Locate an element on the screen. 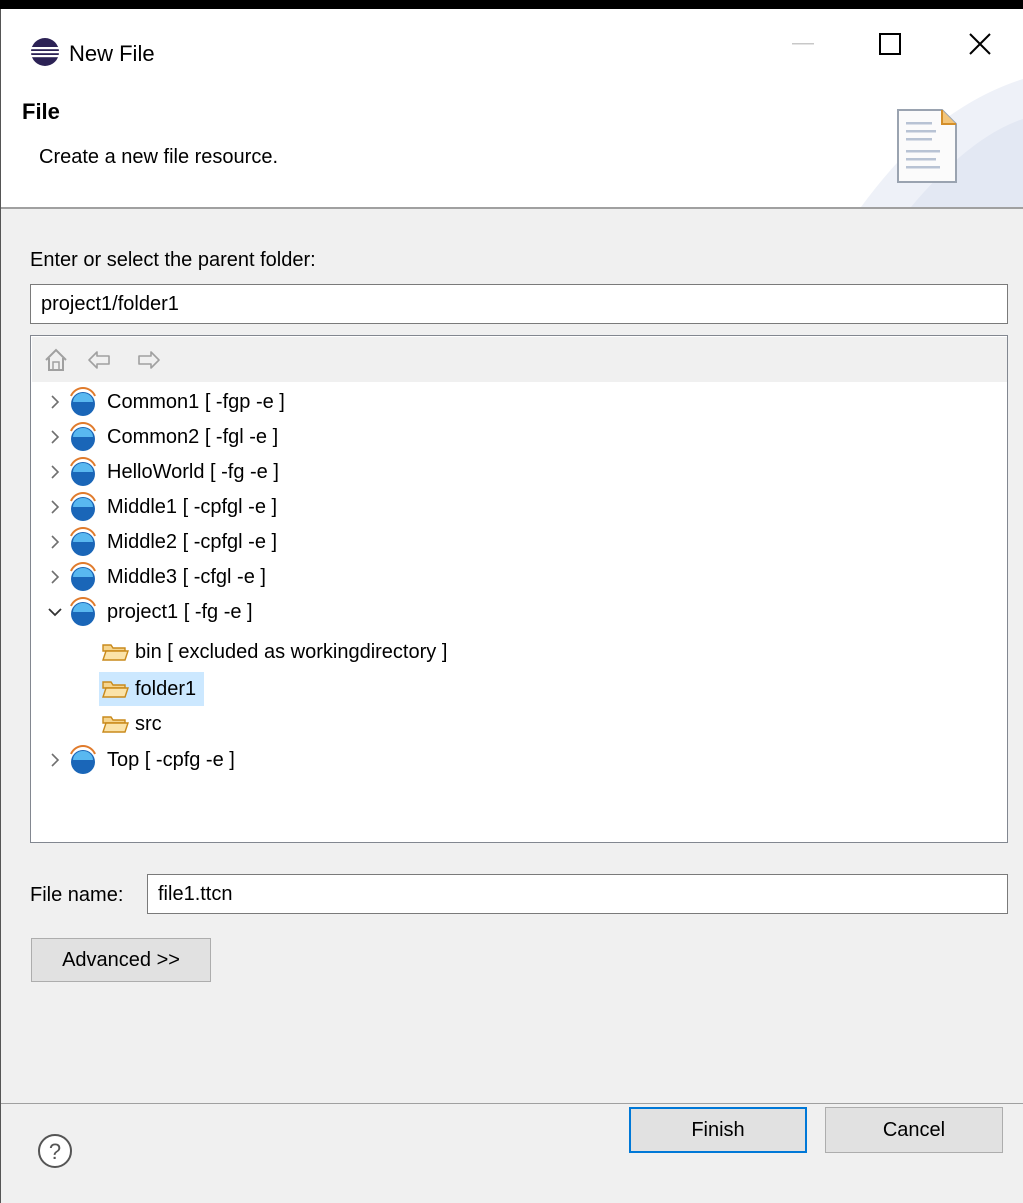 Image resolution: width=1023 pixels, height=1203 pixels. tree-item-label: folder1 is located at coordinates (166, 688).